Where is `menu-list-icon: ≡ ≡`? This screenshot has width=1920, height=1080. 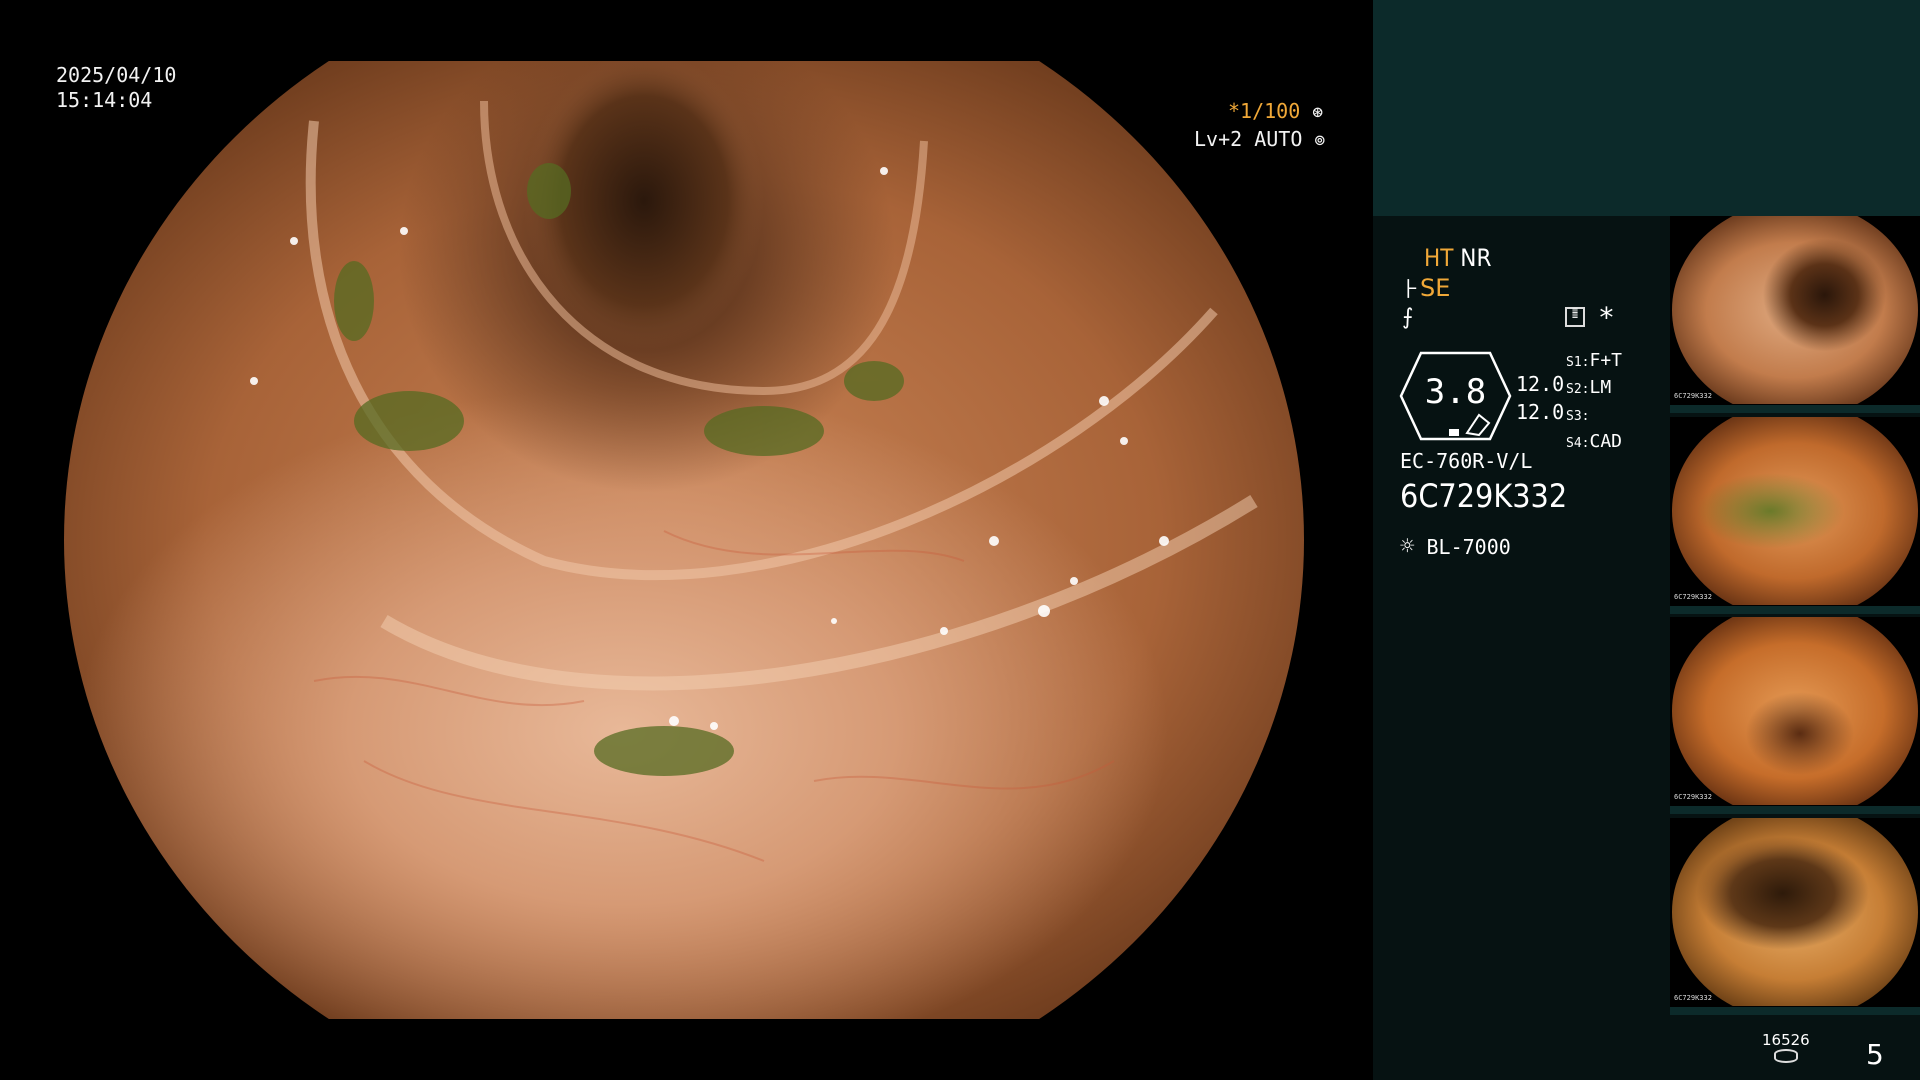
menu-list-icon: ≡ ≡ is located at coordinates (1575, 317).